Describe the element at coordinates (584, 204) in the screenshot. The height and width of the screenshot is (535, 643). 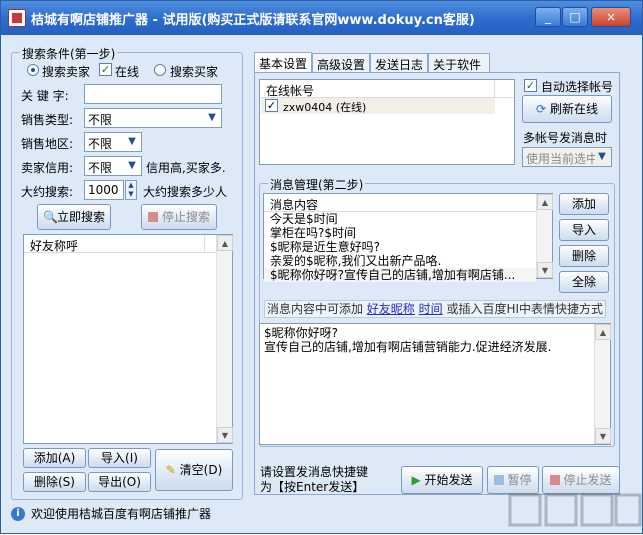
I see `message-add-button: 添加` at that location.